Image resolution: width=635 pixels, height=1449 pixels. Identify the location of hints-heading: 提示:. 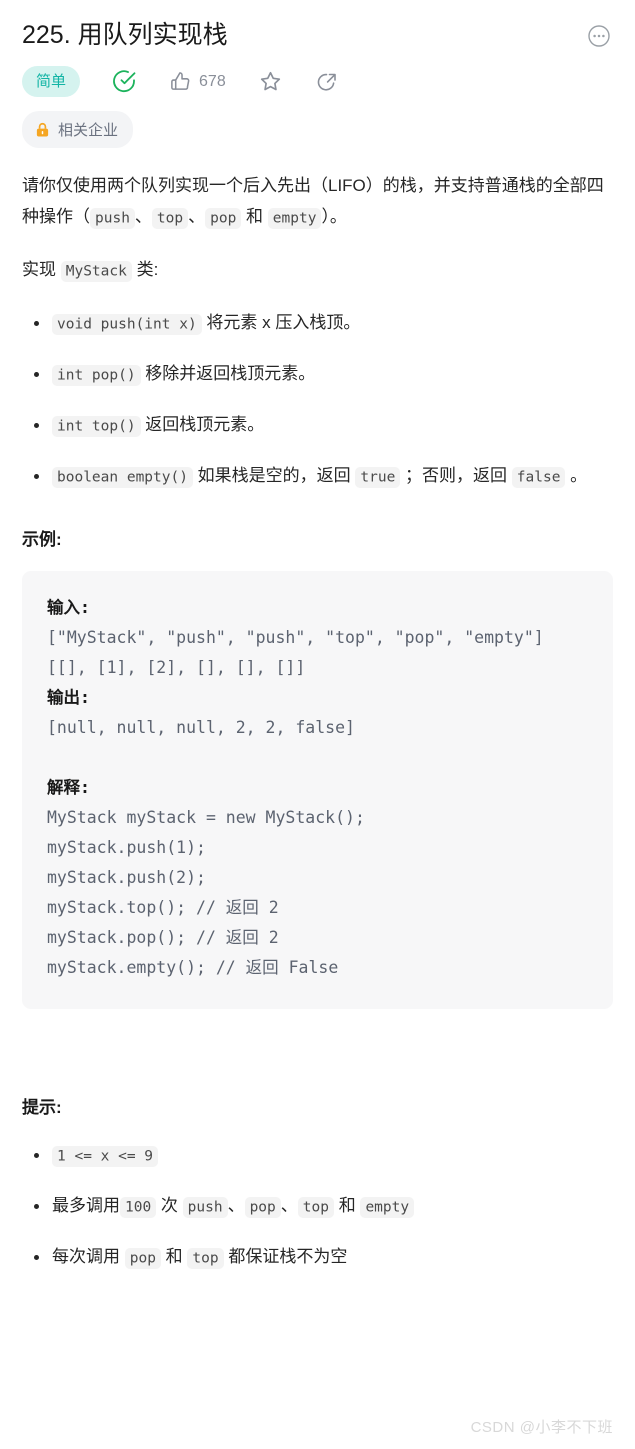
(42, 1107).